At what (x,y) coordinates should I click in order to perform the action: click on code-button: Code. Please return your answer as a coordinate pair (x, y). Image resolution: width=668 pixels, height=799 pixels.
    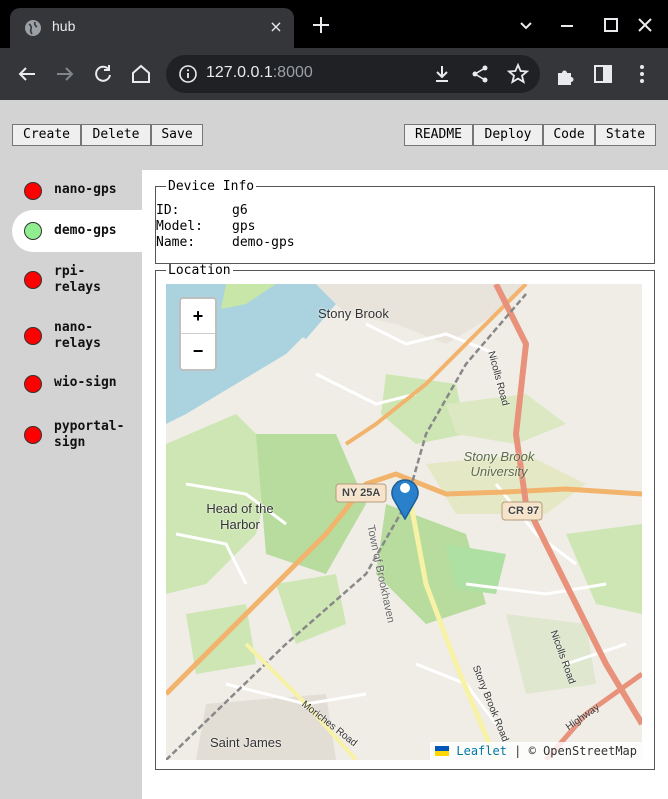
    Looking at the image, I should click on (569, 135).